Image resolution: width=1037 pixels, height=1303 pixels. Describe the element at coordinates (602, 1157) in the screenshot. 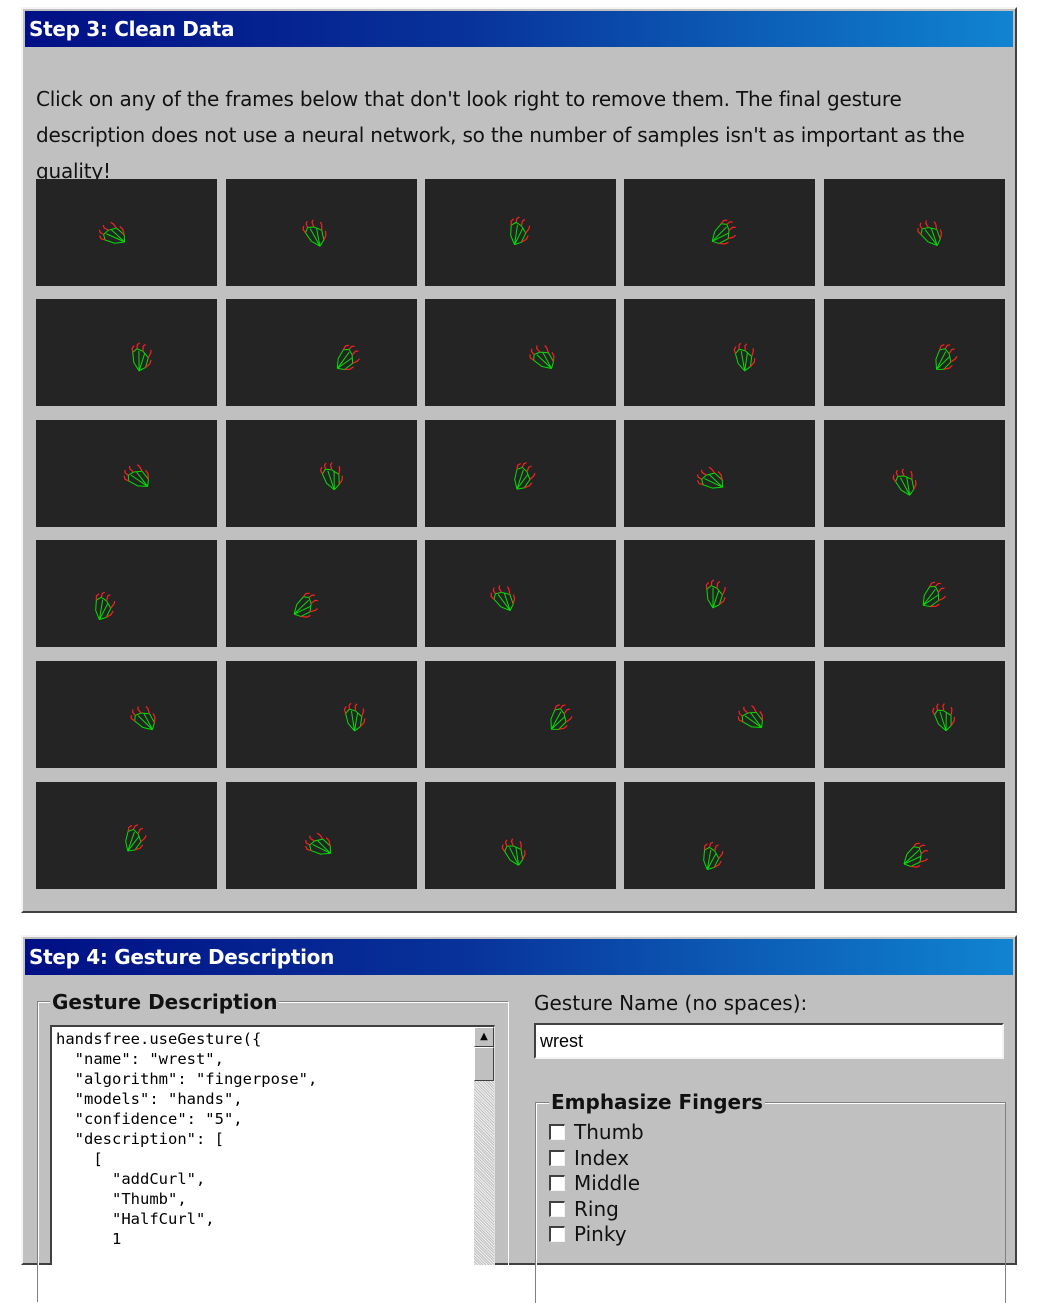

I see `index-label: Index` at that location.